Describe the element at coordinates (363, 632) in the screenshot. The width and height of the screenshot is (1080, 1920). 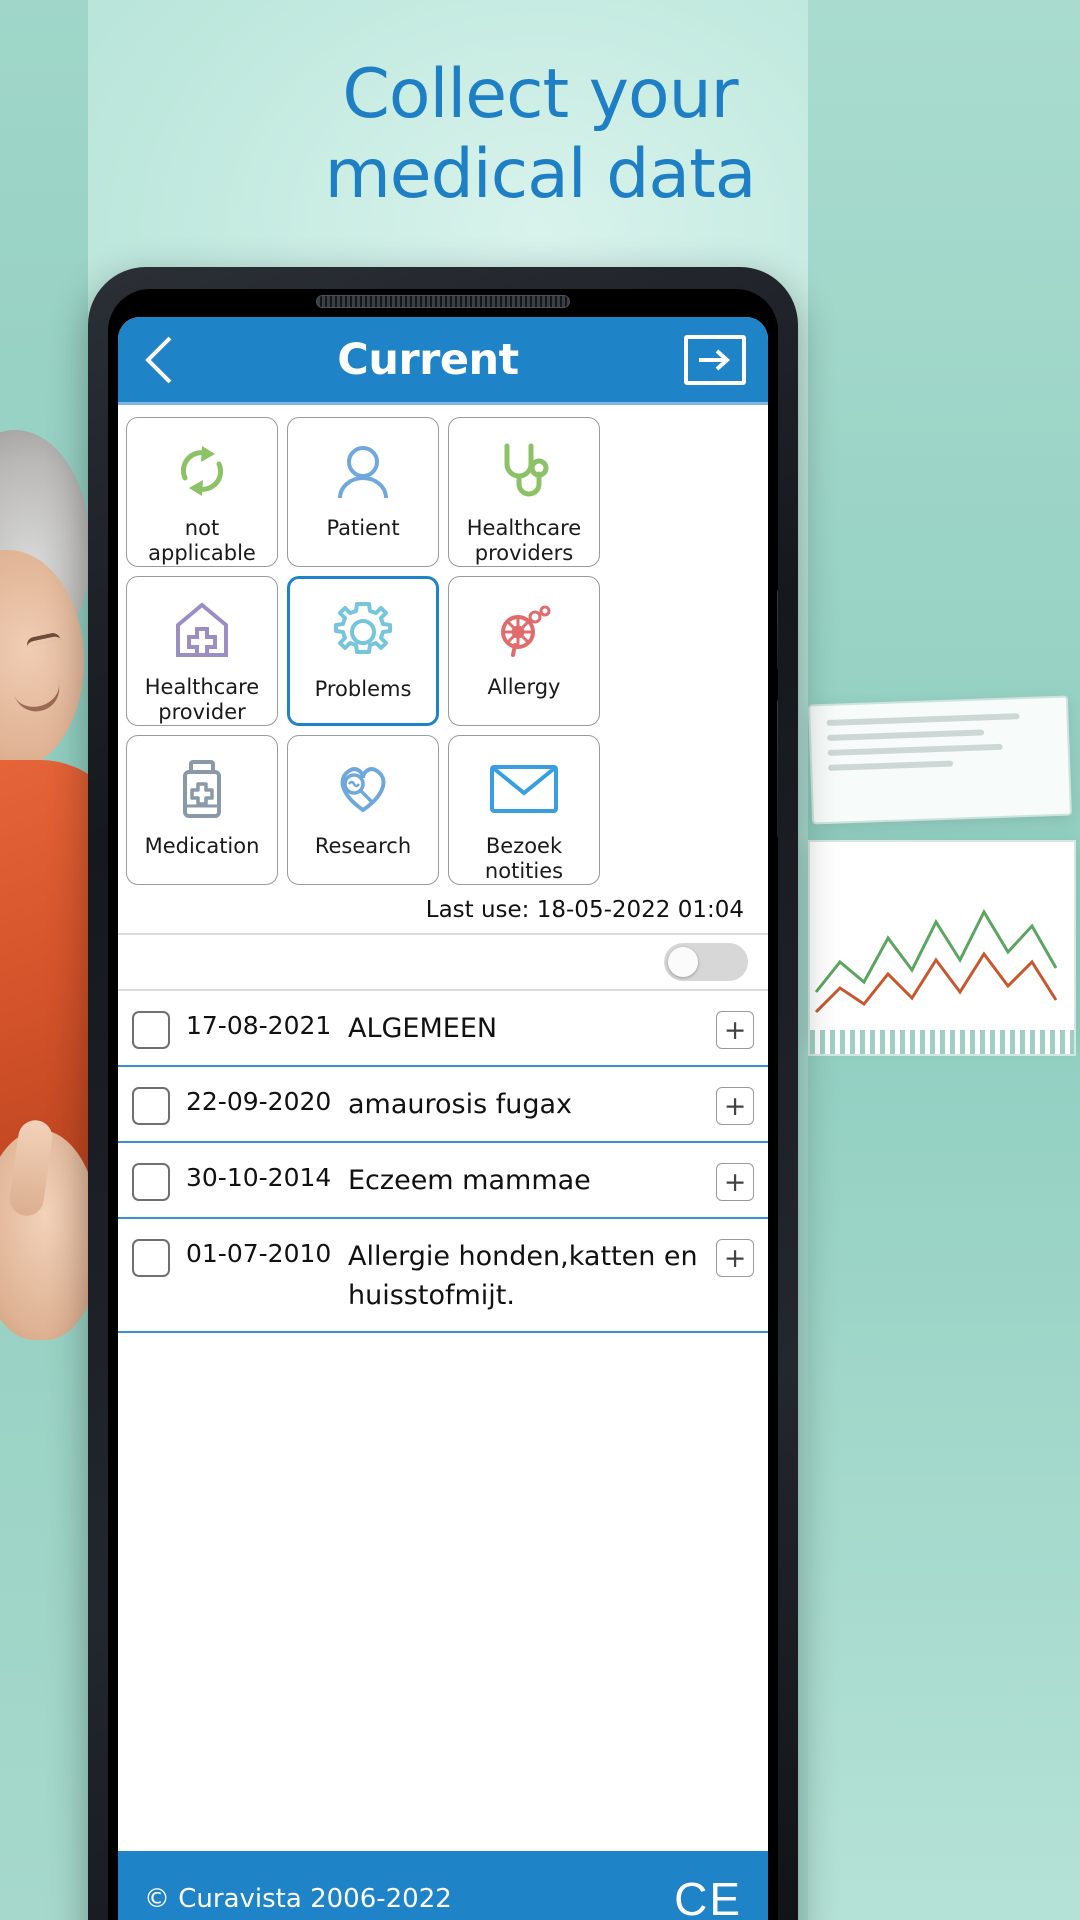
I see `gear-icon` at that location.